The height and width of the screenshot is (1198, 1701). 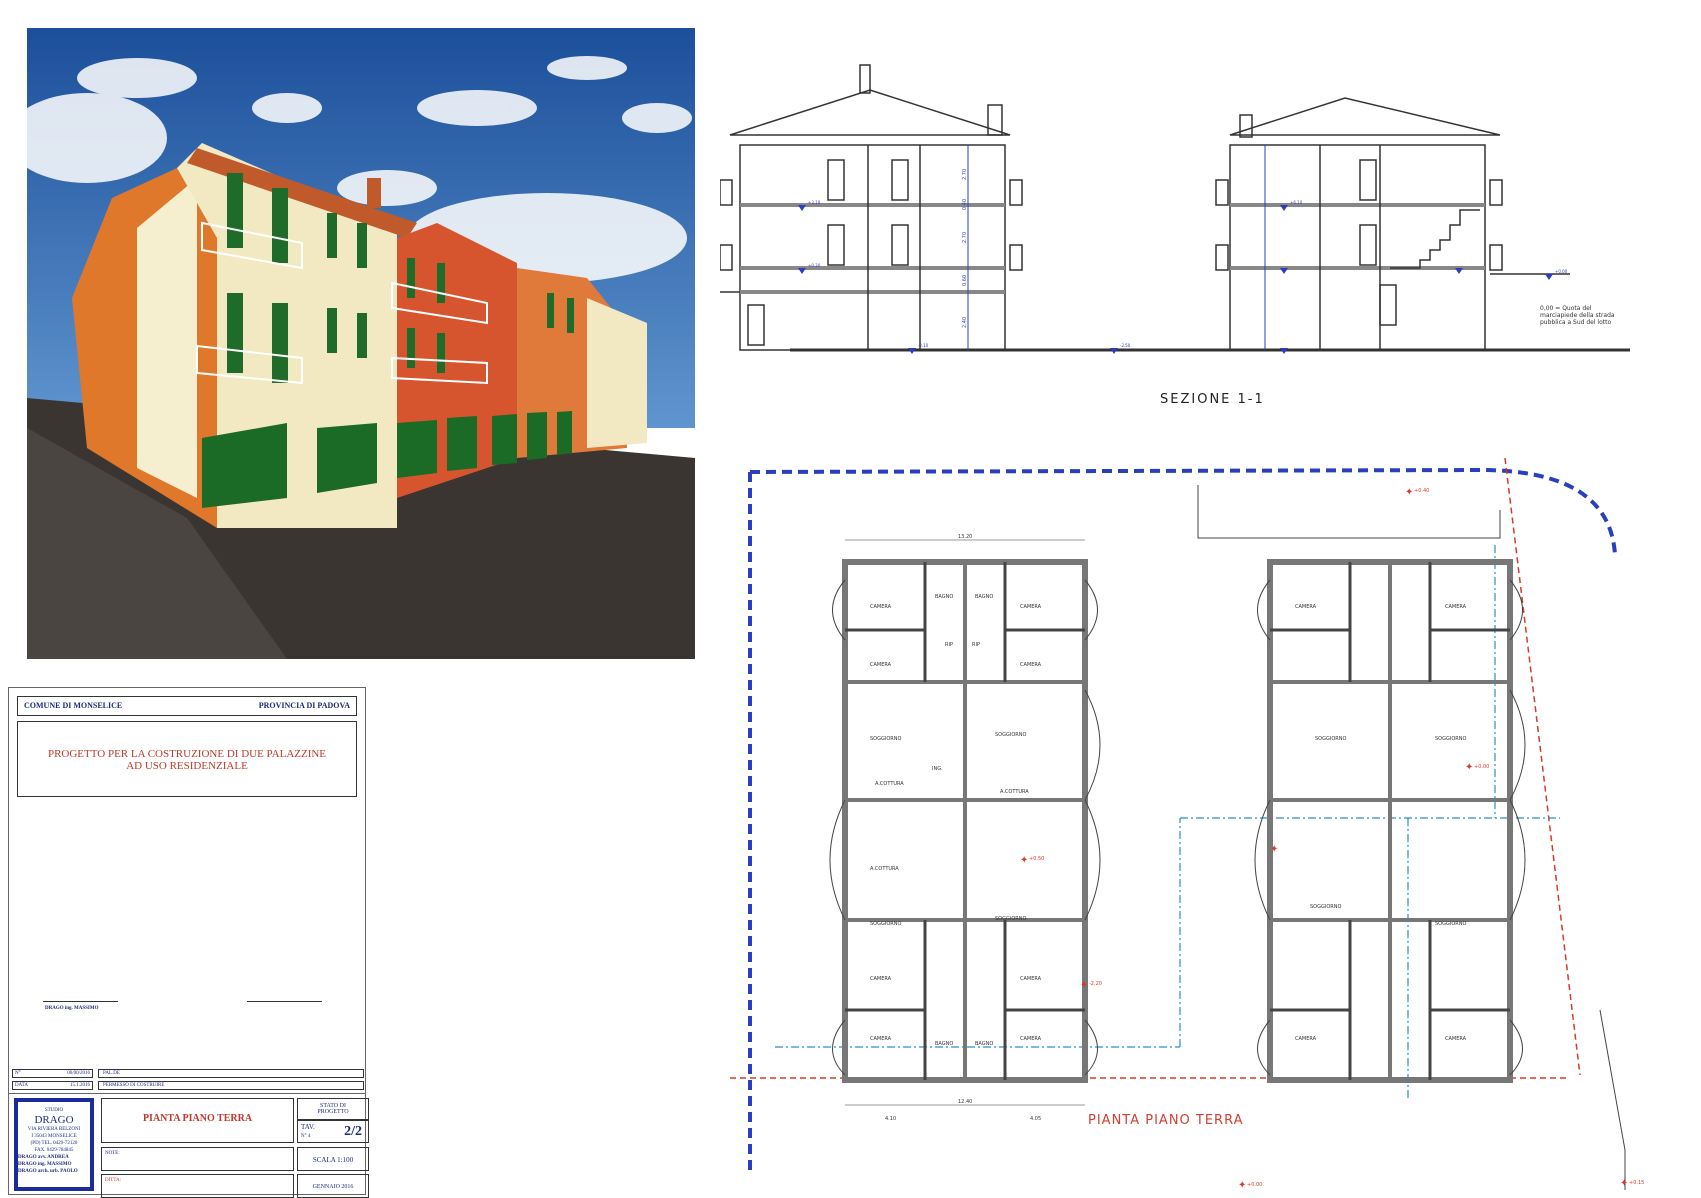 I want to click on studio-label: STUDIO, so click(x=54, y=1110).